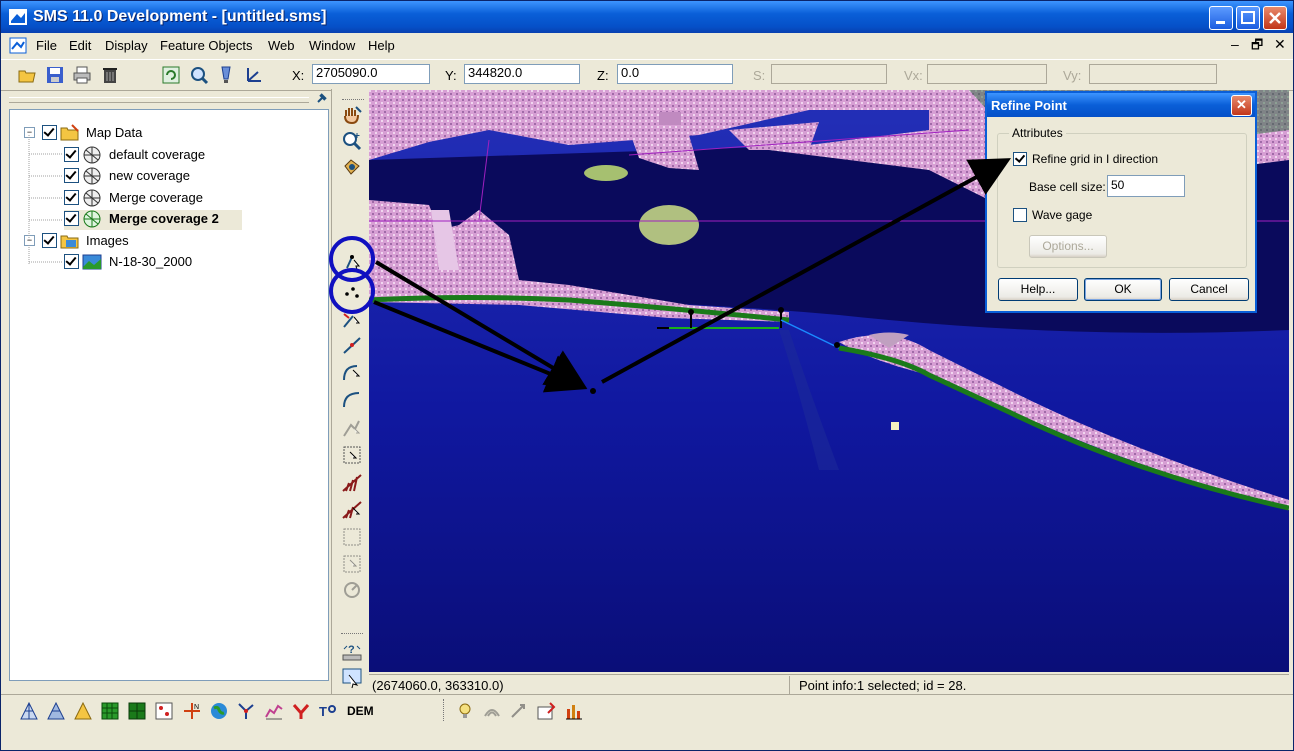 The width and height of the screenshot is (1294, 751). What do you see at coordinates (519, 711) in the screenshot?
I see `vector-icon` at bounding box center [519, 711].